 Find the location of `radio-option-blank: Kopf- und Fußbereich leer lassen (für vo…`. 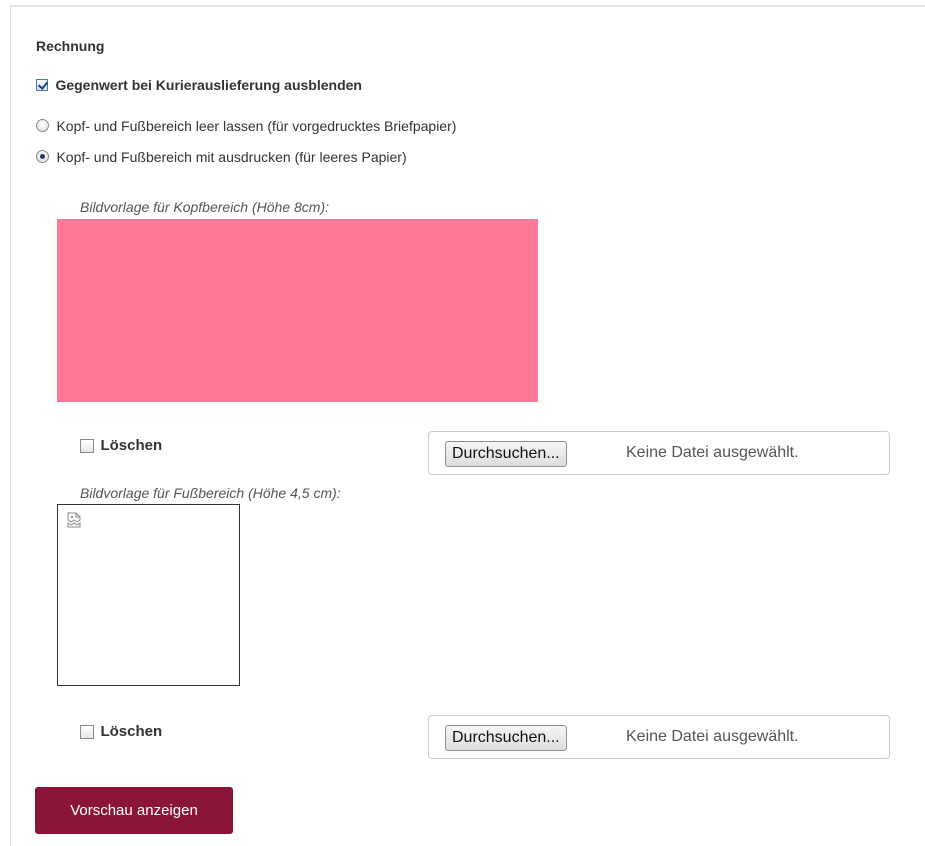

radio-option-blank: Kopf- und Fußbereich leer lassen (für vo… is located at coordinates (246, 126).